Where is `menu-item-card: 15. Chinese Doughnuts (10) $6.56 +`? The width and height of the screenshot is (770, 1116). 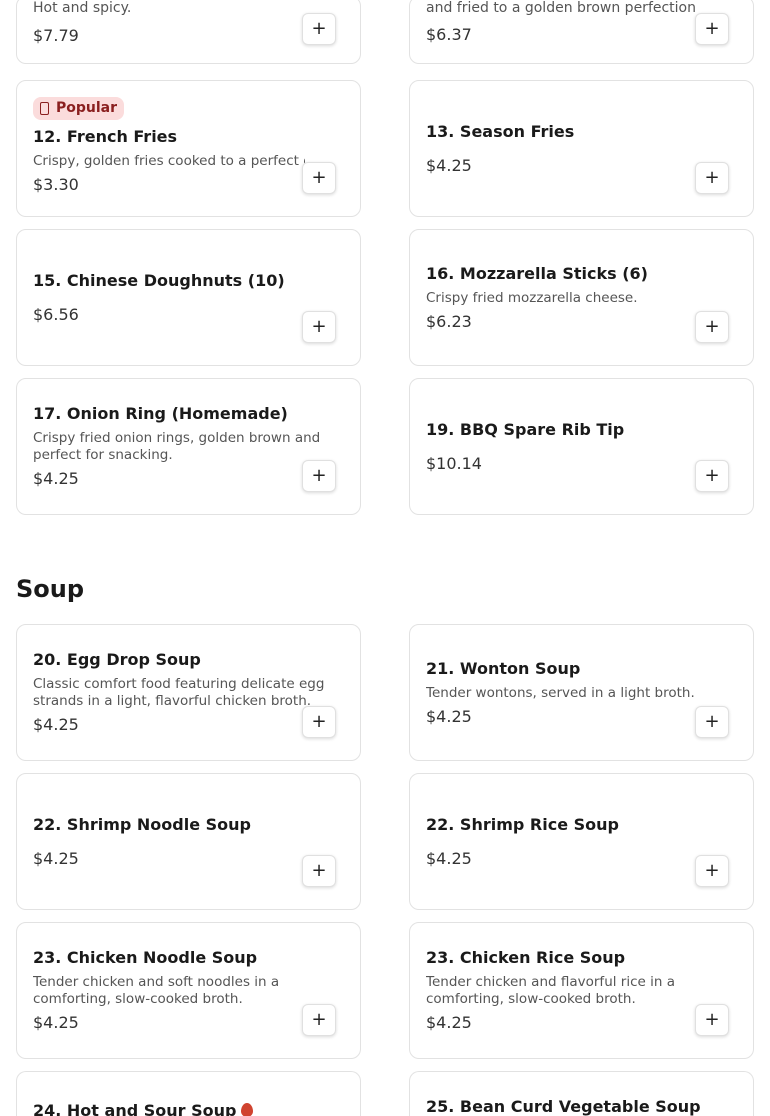 menu-item-card: 15. Chinese Doughnuts (10) $6.56 + is located at coordinates (188, 297).